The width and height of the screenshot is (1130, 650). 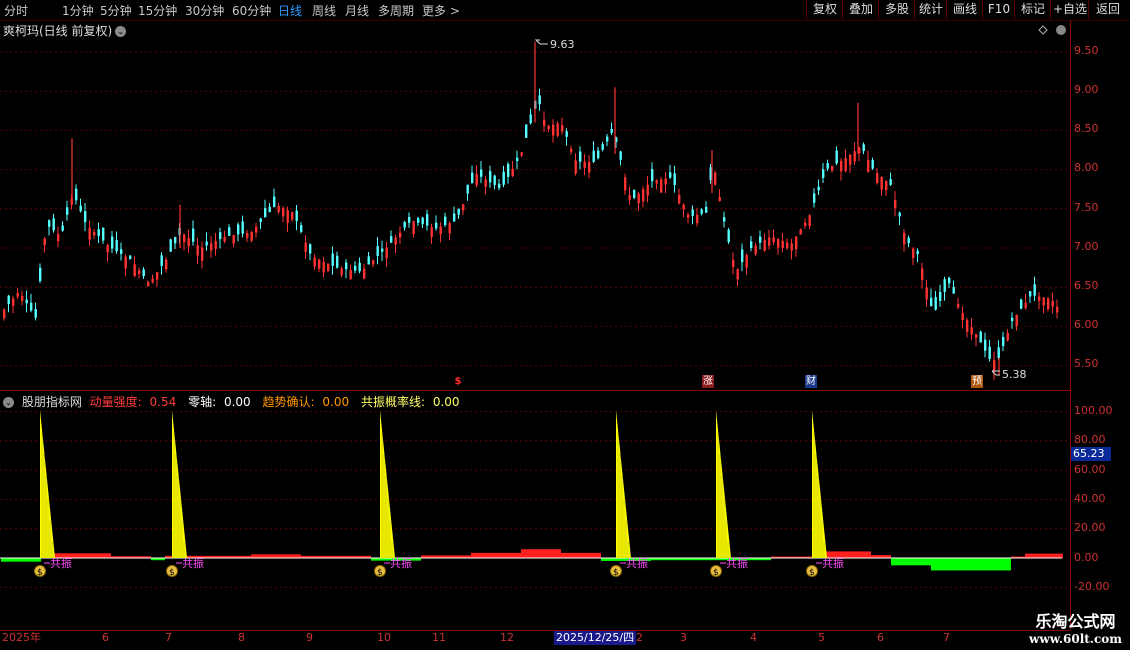 What do you see at coordinates (52, 402) in the screenshot?
I see `indicator-name: 股朋指标网` at bounding box center [52, 402].